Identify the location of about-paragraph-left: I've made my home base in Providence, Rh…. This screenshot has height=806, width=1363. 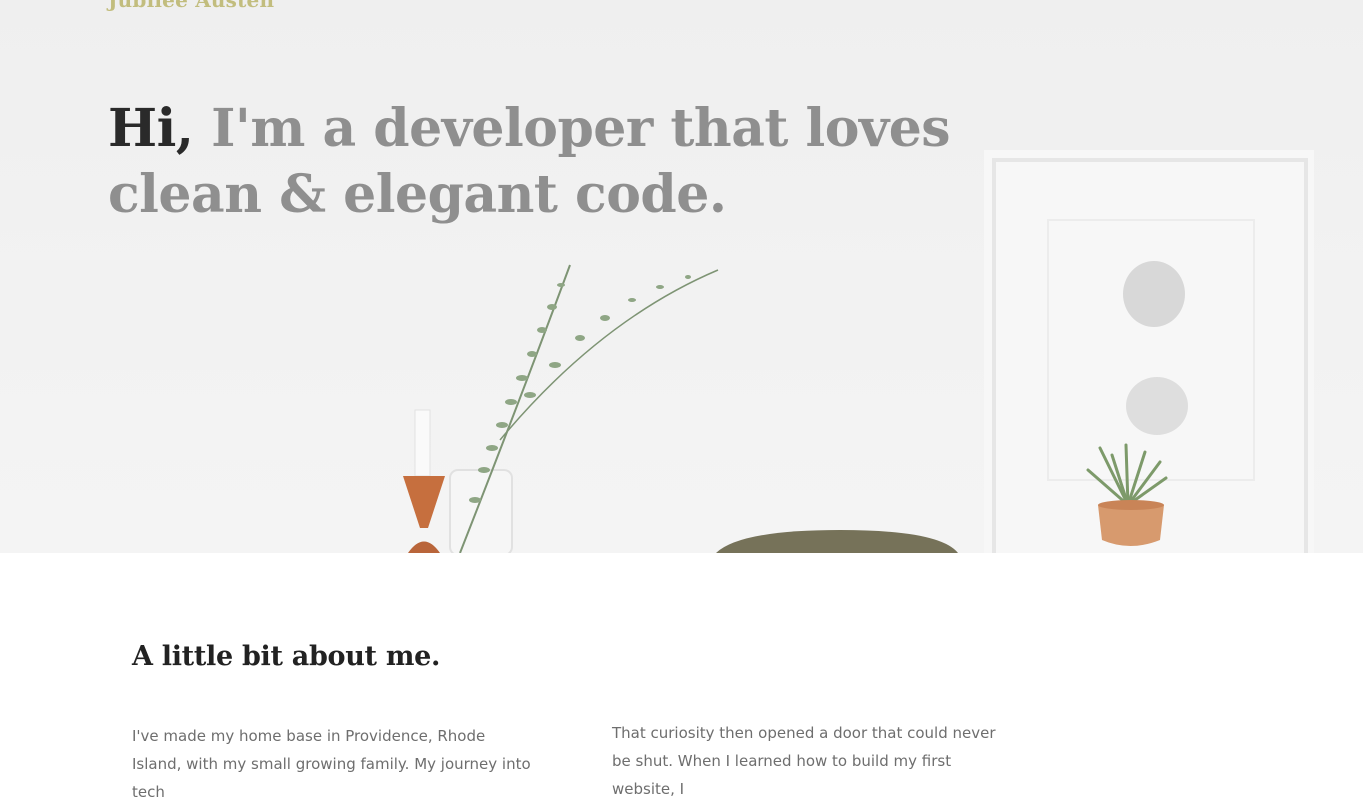
(331, 764).